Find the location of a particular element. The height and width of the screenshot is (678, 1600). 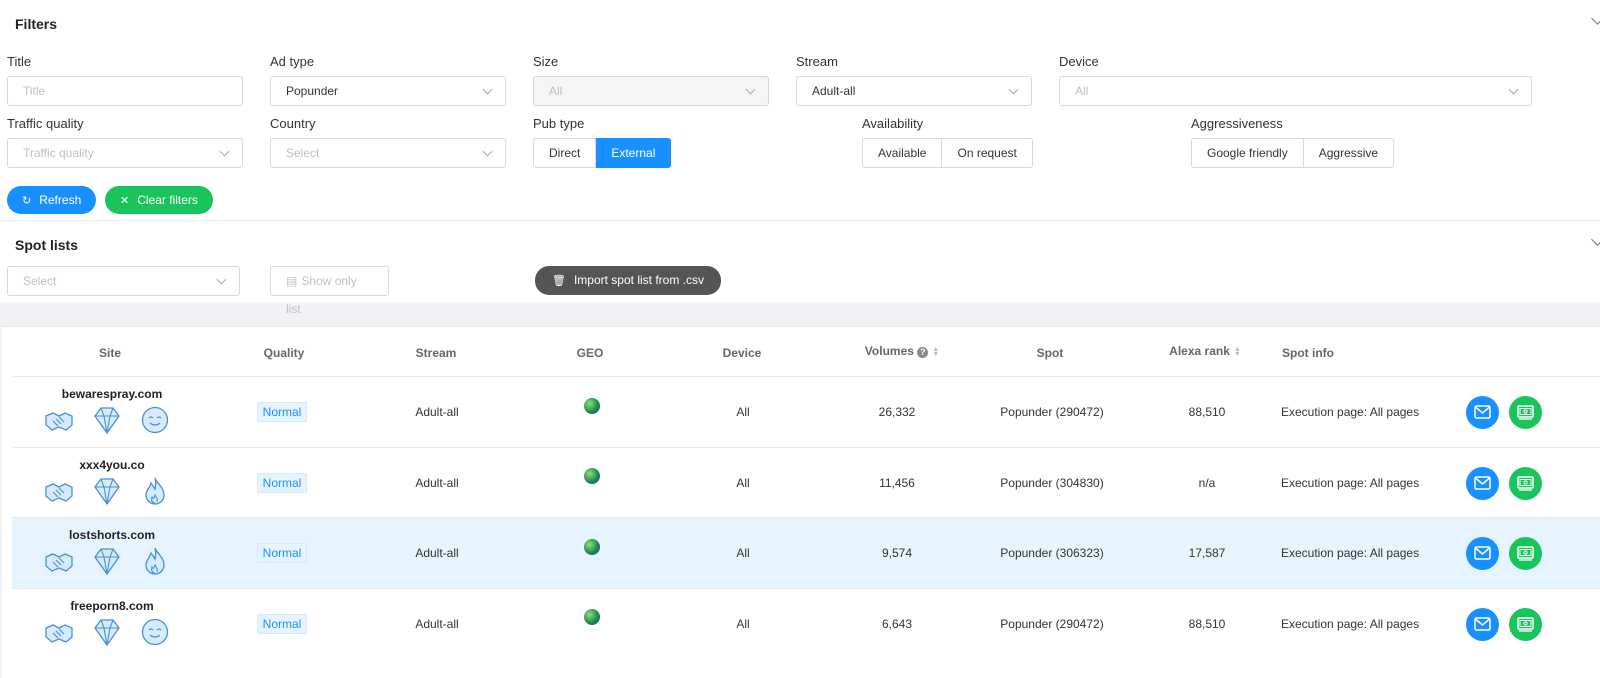

header-volumes: Volumes ? ▲ ▼ is located at coordinates (902, 351).